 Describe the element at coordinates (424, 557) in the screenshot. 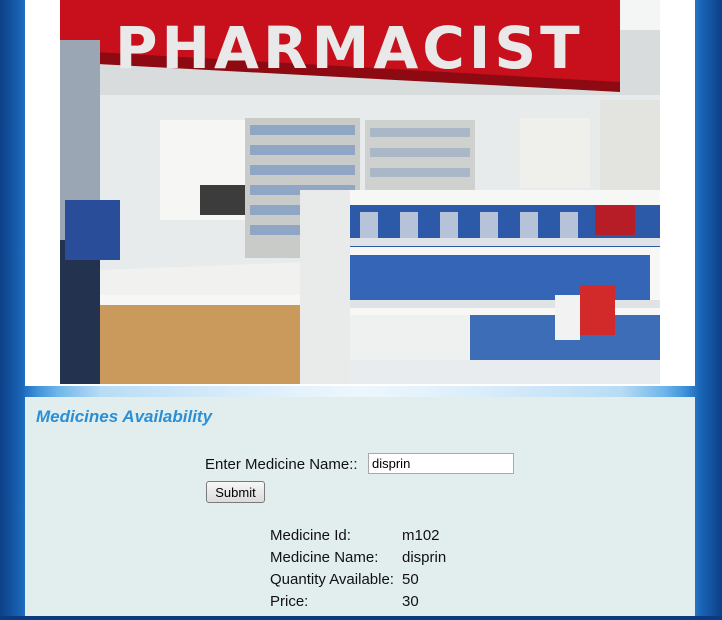

I see `result-value: disprin` at that location.